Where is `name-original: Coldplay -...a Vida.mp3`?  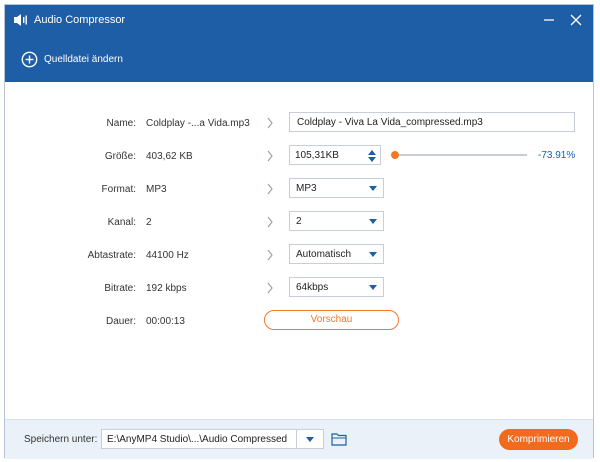 name-original: Coldplay -...a Vida.mp3 is located at coordinates (198, 123).